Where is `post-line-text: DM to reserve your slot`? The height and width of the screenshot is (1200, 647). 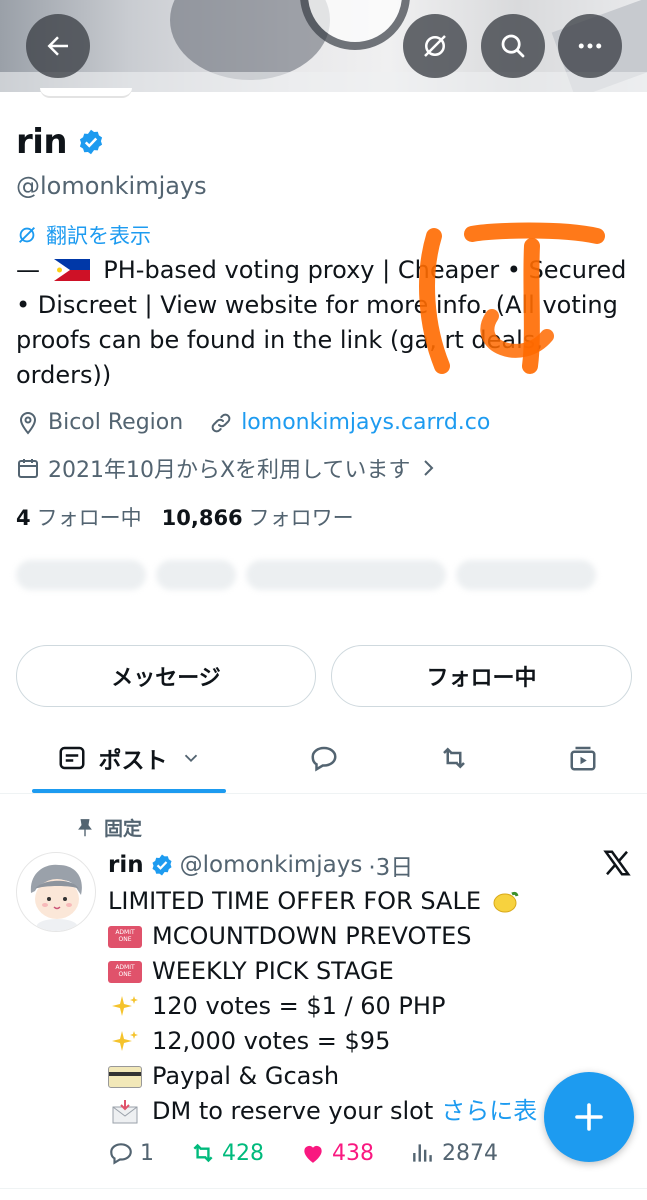
post-line-text: DM to reserve your slot is located at coordinates (293, 1111).